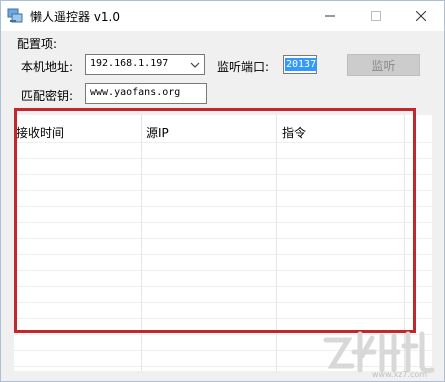  Describe the element at coordinates (222, 16) in the screenshot. I see `title-bar: 懒人遥控器 v1.0` at that location.